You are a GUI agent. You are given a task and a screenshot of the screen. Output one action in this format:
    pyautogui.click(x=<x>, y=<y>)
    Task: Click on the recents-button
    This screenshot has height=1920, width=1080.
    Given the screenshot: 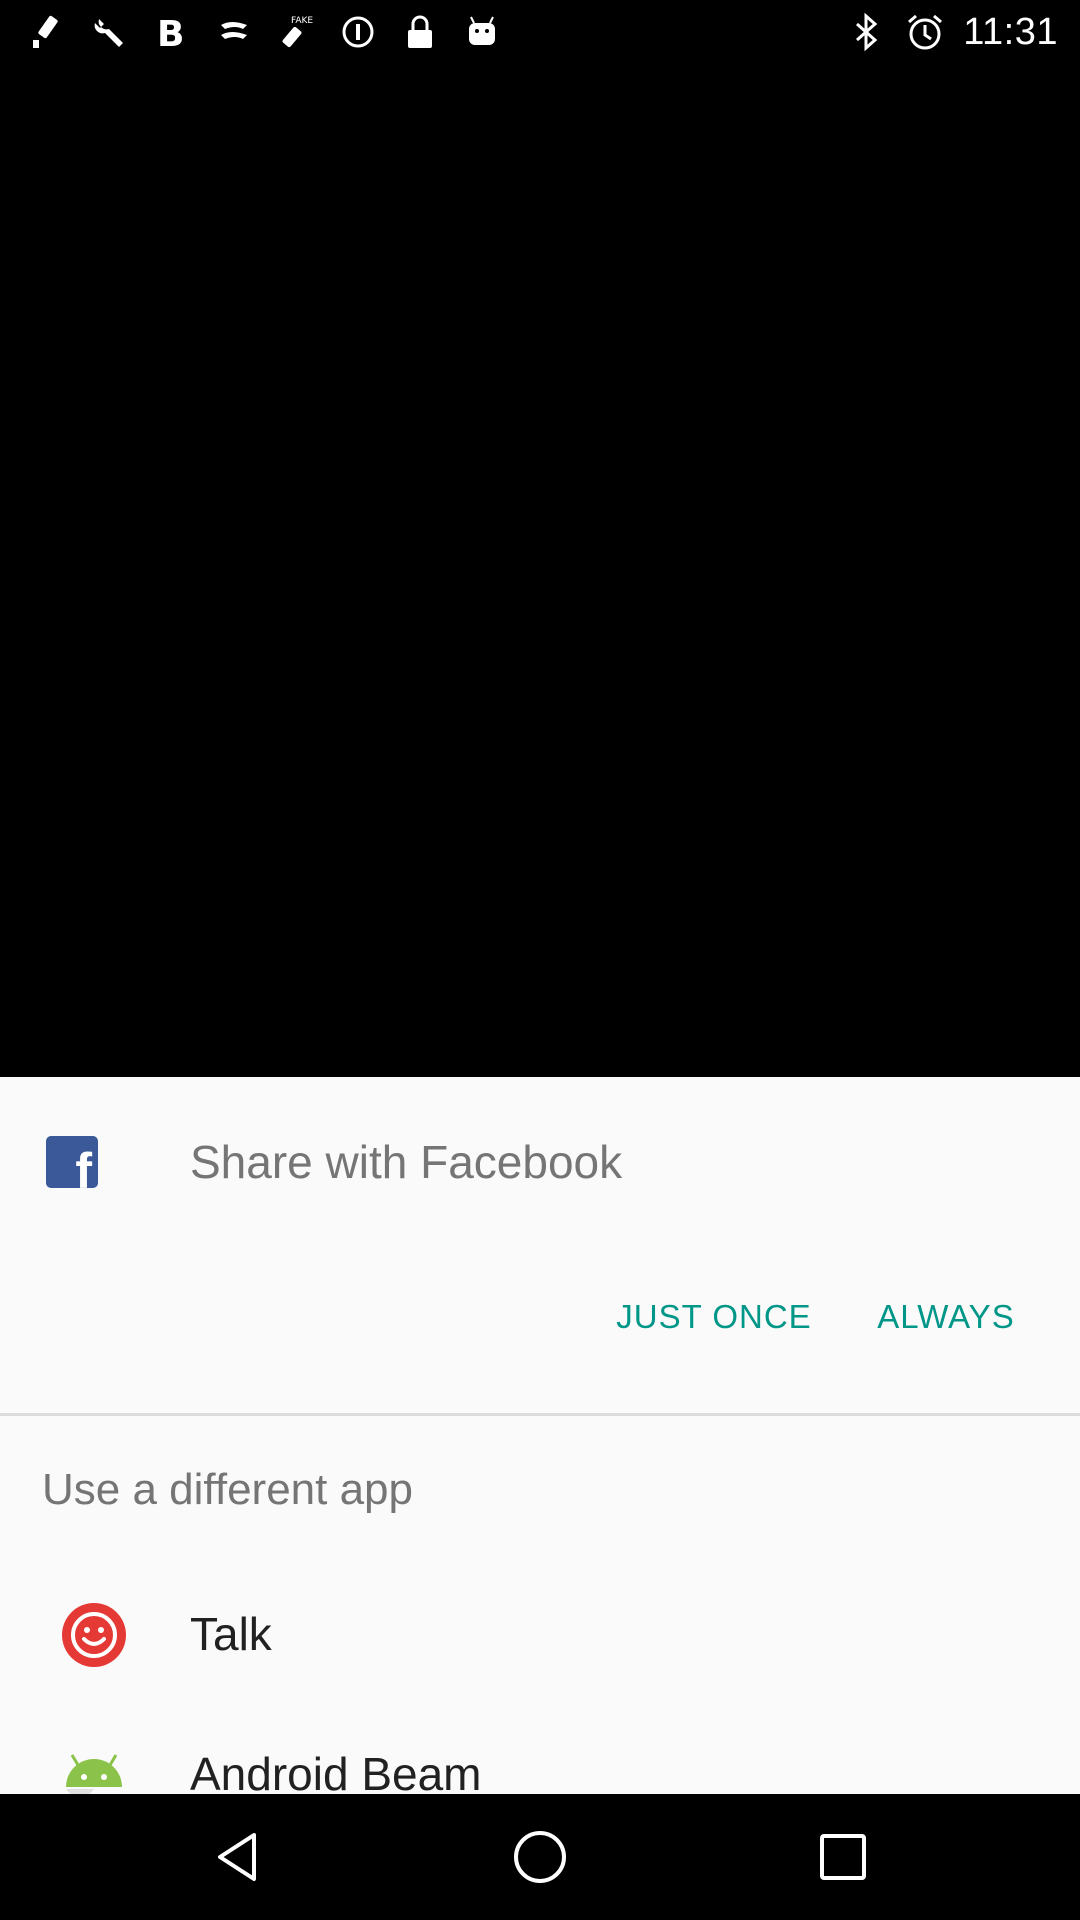 What is the action you would take?
    pyautogui.click(x=843, y=1857)
    